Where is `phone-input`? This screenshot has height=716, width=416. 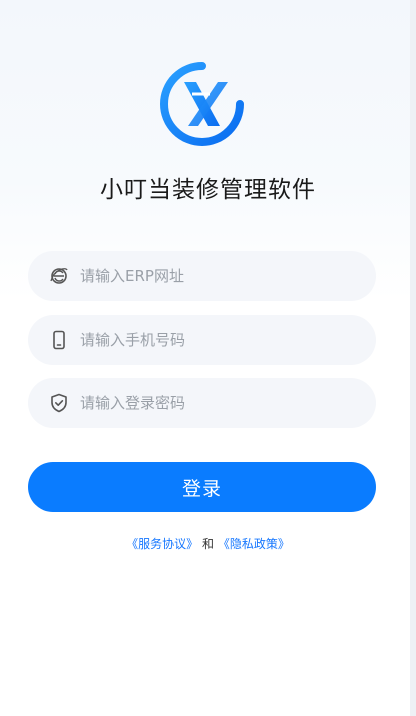 phone-input is located at coordinates (210, 340).